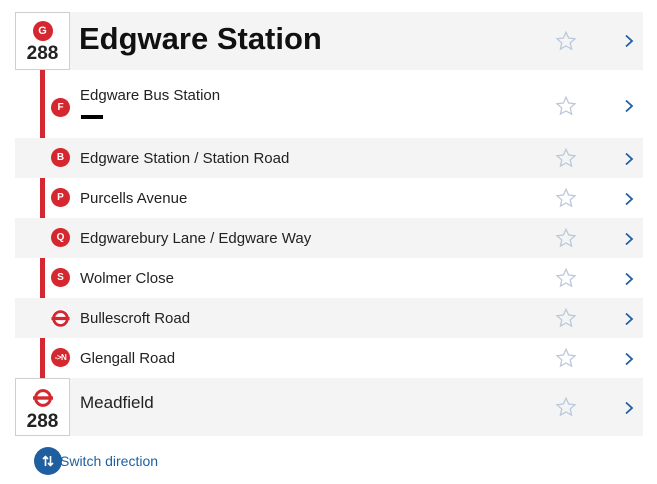 This screenshot has width=657, height=484. What do you see at coordinates (329, 104) in the screenshot?
I see `stop-row: F Edgware Bus Station` at bounding box center [329, 104].